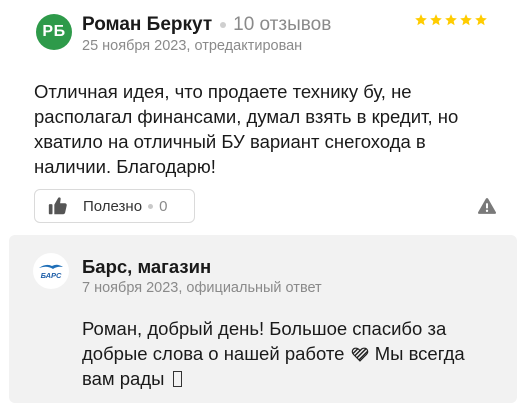  Describe the element at coordinates (202, 288) in the screenshot. I see `reply-date: 7 ноября 2023, официальный ответ` at that location.